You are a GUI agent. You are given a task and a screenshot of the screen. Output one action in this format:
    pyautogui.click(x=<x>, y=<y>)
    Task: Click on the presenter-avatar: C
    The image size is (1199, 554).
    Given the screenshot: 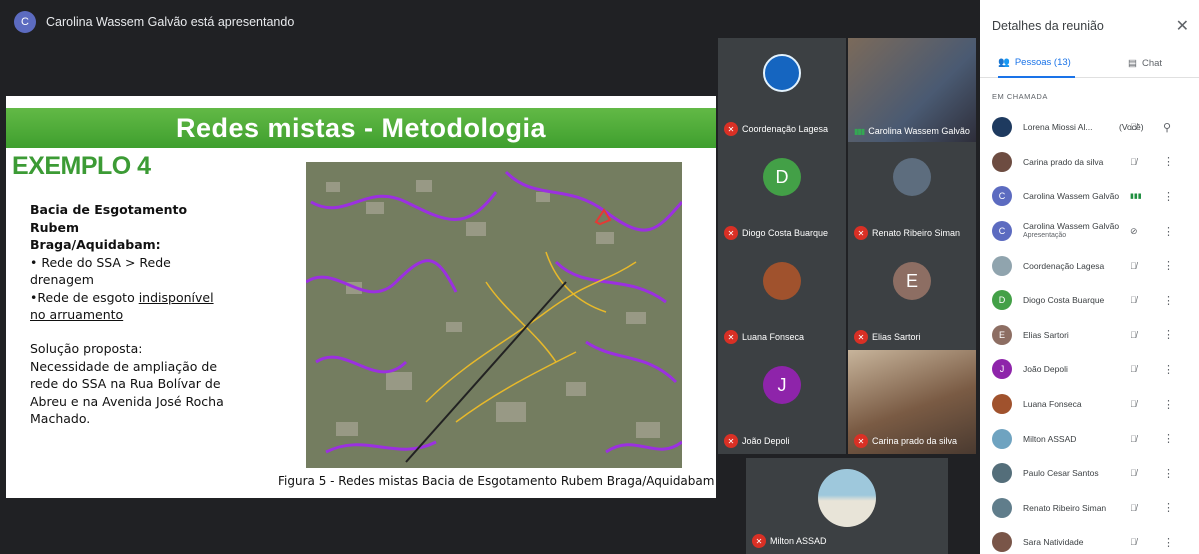 What is the action you would take?
    pyautogui.click(x=25, y=22)
    